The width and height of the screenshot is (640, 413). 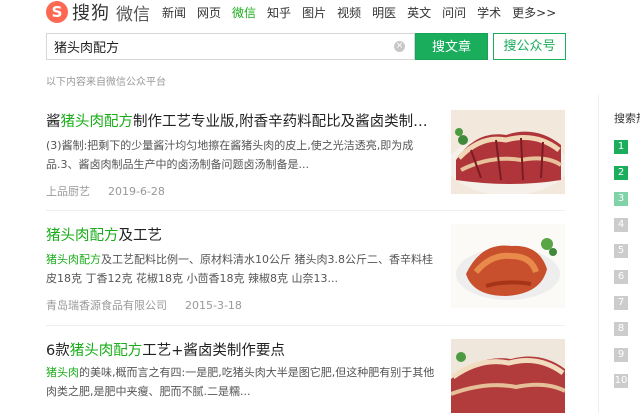 I want to click on hot-rank-badge: 9, so click(x=621, y=355).